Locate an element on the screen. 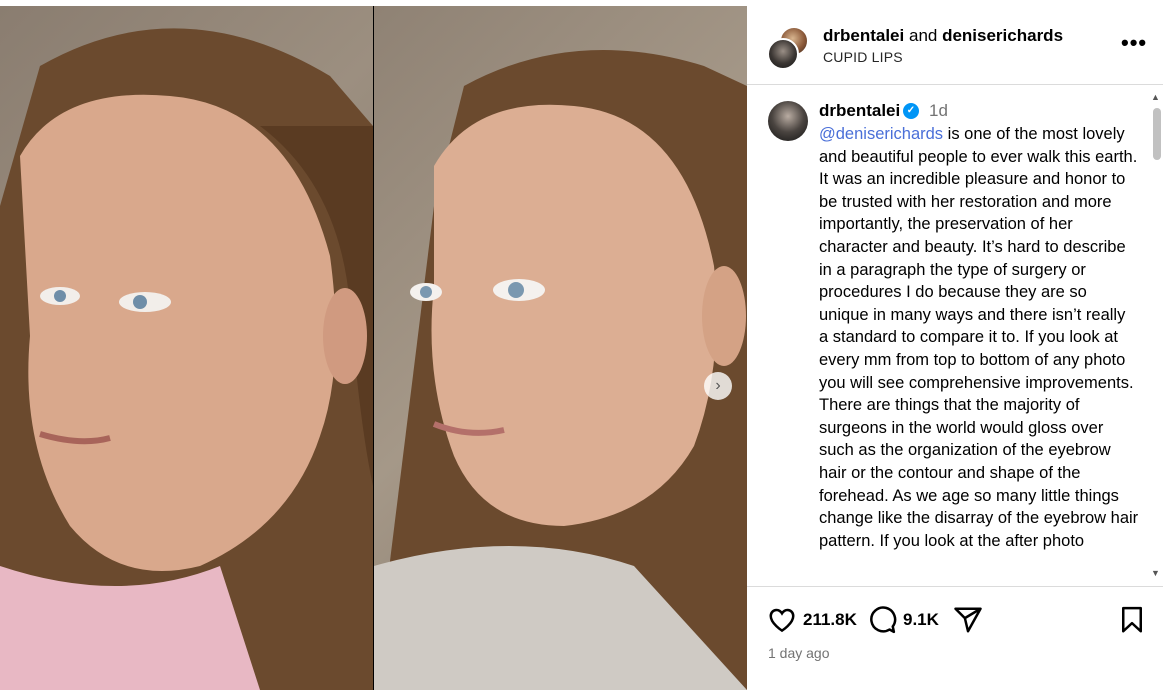  heart-icon is located at coordinates (782, 620).